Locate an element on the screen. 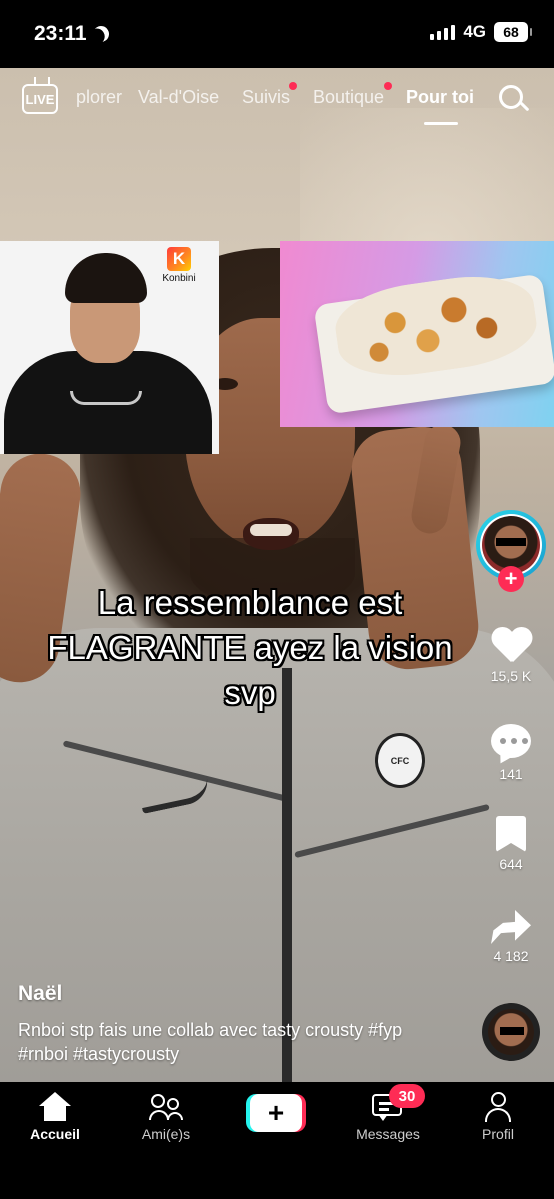 The height and width of the screenshot is (1199, 554). music-disc is located at coordinates (511, 1032).